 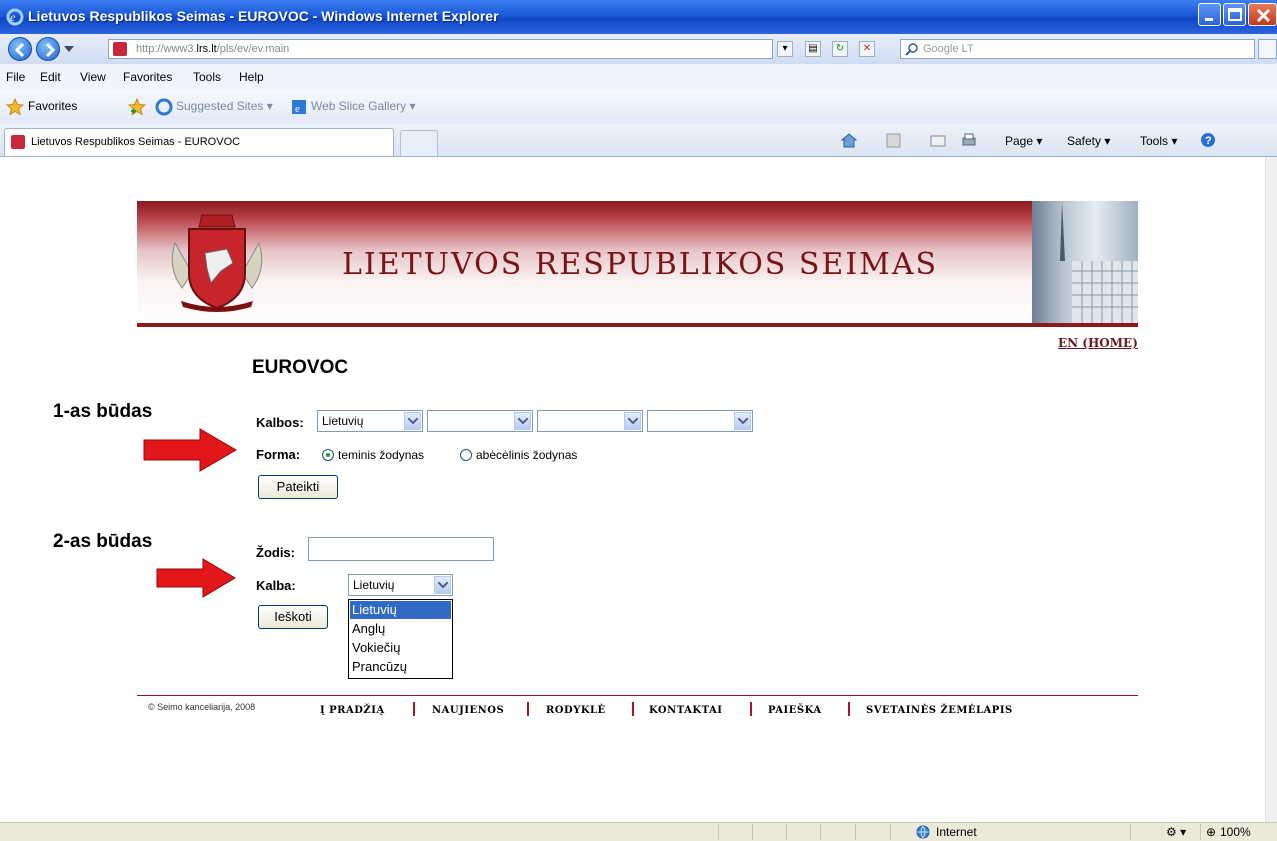 I want to click on print-icon, so click(x=969, y=140).